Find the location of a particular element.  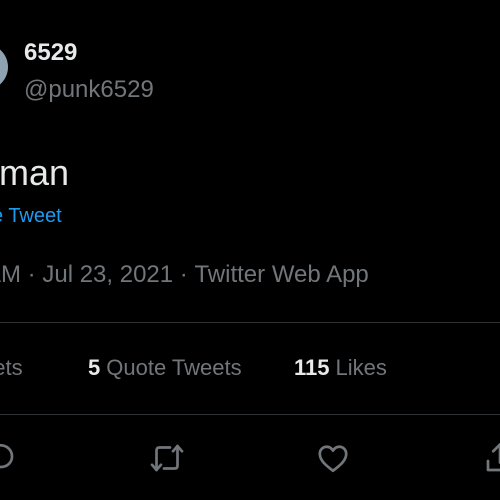

quote-tweets-label: Quote Tweets is located at coordinates (174, 367).